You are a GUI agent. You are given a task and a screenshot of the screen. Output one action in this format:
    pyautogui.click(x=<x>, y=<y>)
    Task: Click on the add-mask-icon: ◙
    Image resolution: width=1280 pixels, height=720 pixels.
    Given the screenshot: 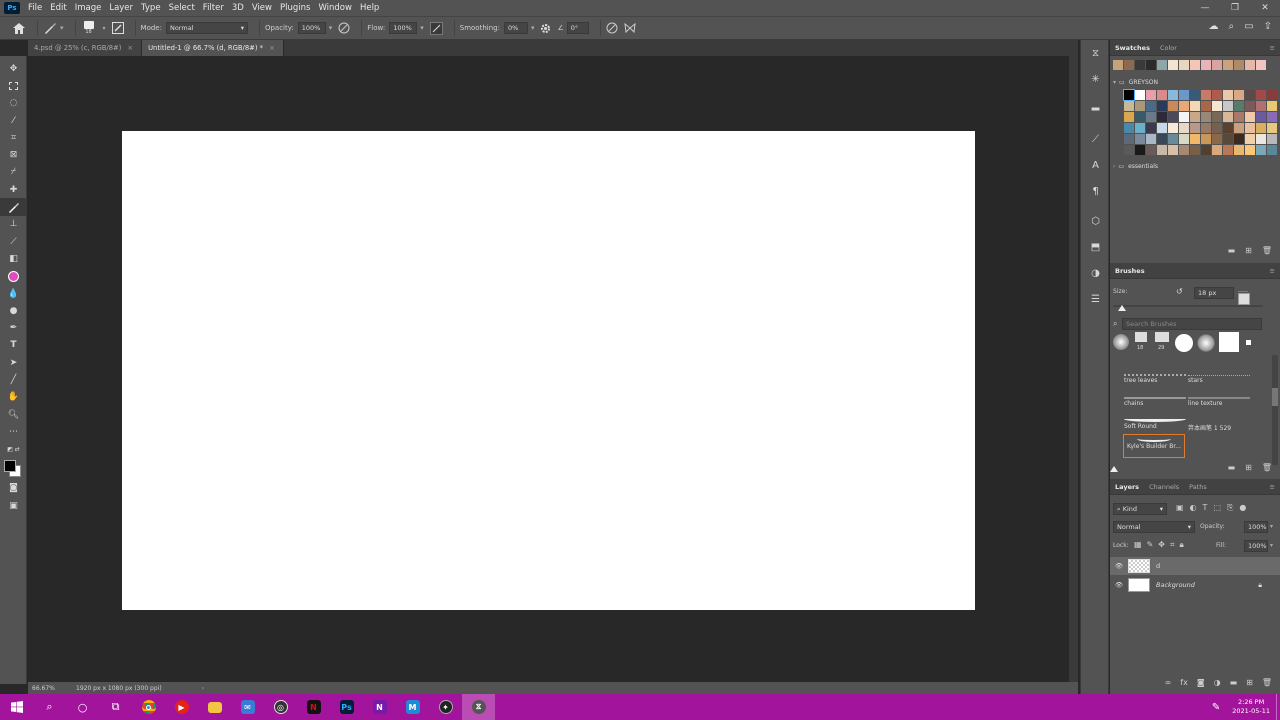 What is the action you would take?
    pyautogui.click(x=1201, y=685)
    